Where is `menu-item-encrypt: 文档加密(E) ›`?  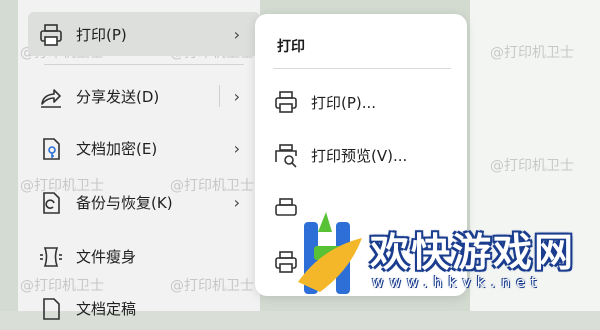 menu-item-encrypt: 文档加密(E) › is located at coordinates (144, 148).